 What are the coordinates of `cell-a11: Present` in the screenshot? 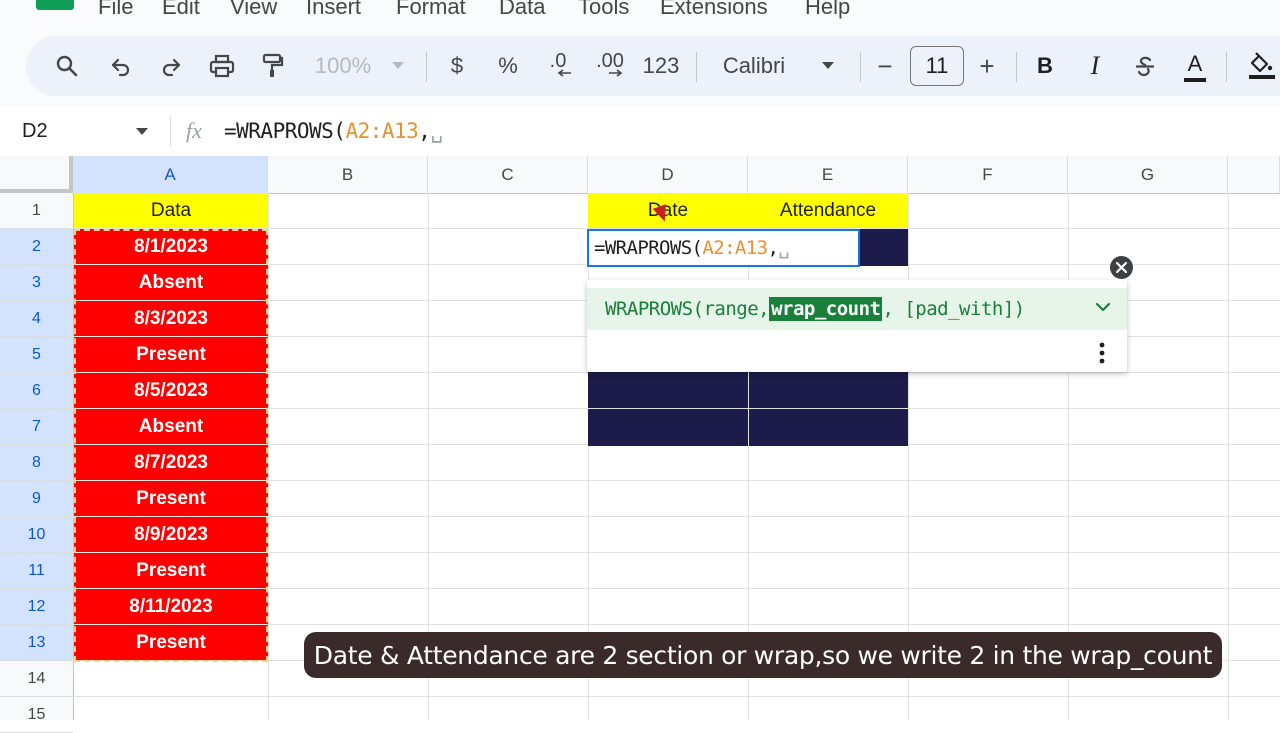 It's located at (171, 570).